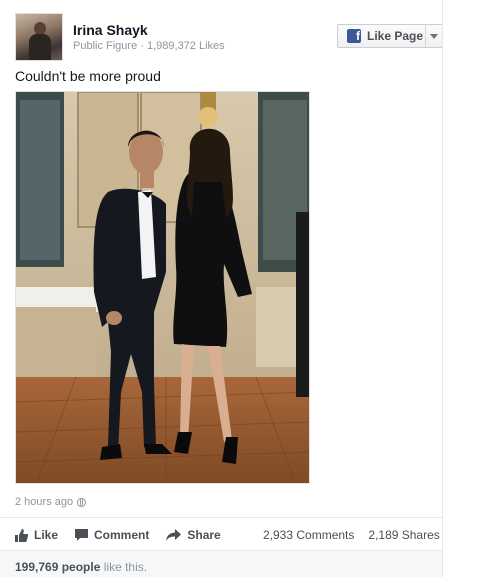 The image size is (484, 577). I want to click on shares-count-link: 2,189 Shares, so click(403, 535).